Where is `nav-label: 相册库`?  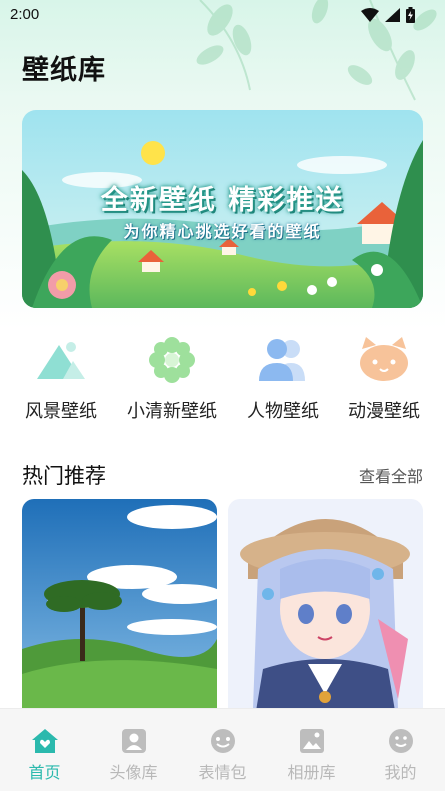
nav-label: 相册库 is located at coordinates (311, 772).